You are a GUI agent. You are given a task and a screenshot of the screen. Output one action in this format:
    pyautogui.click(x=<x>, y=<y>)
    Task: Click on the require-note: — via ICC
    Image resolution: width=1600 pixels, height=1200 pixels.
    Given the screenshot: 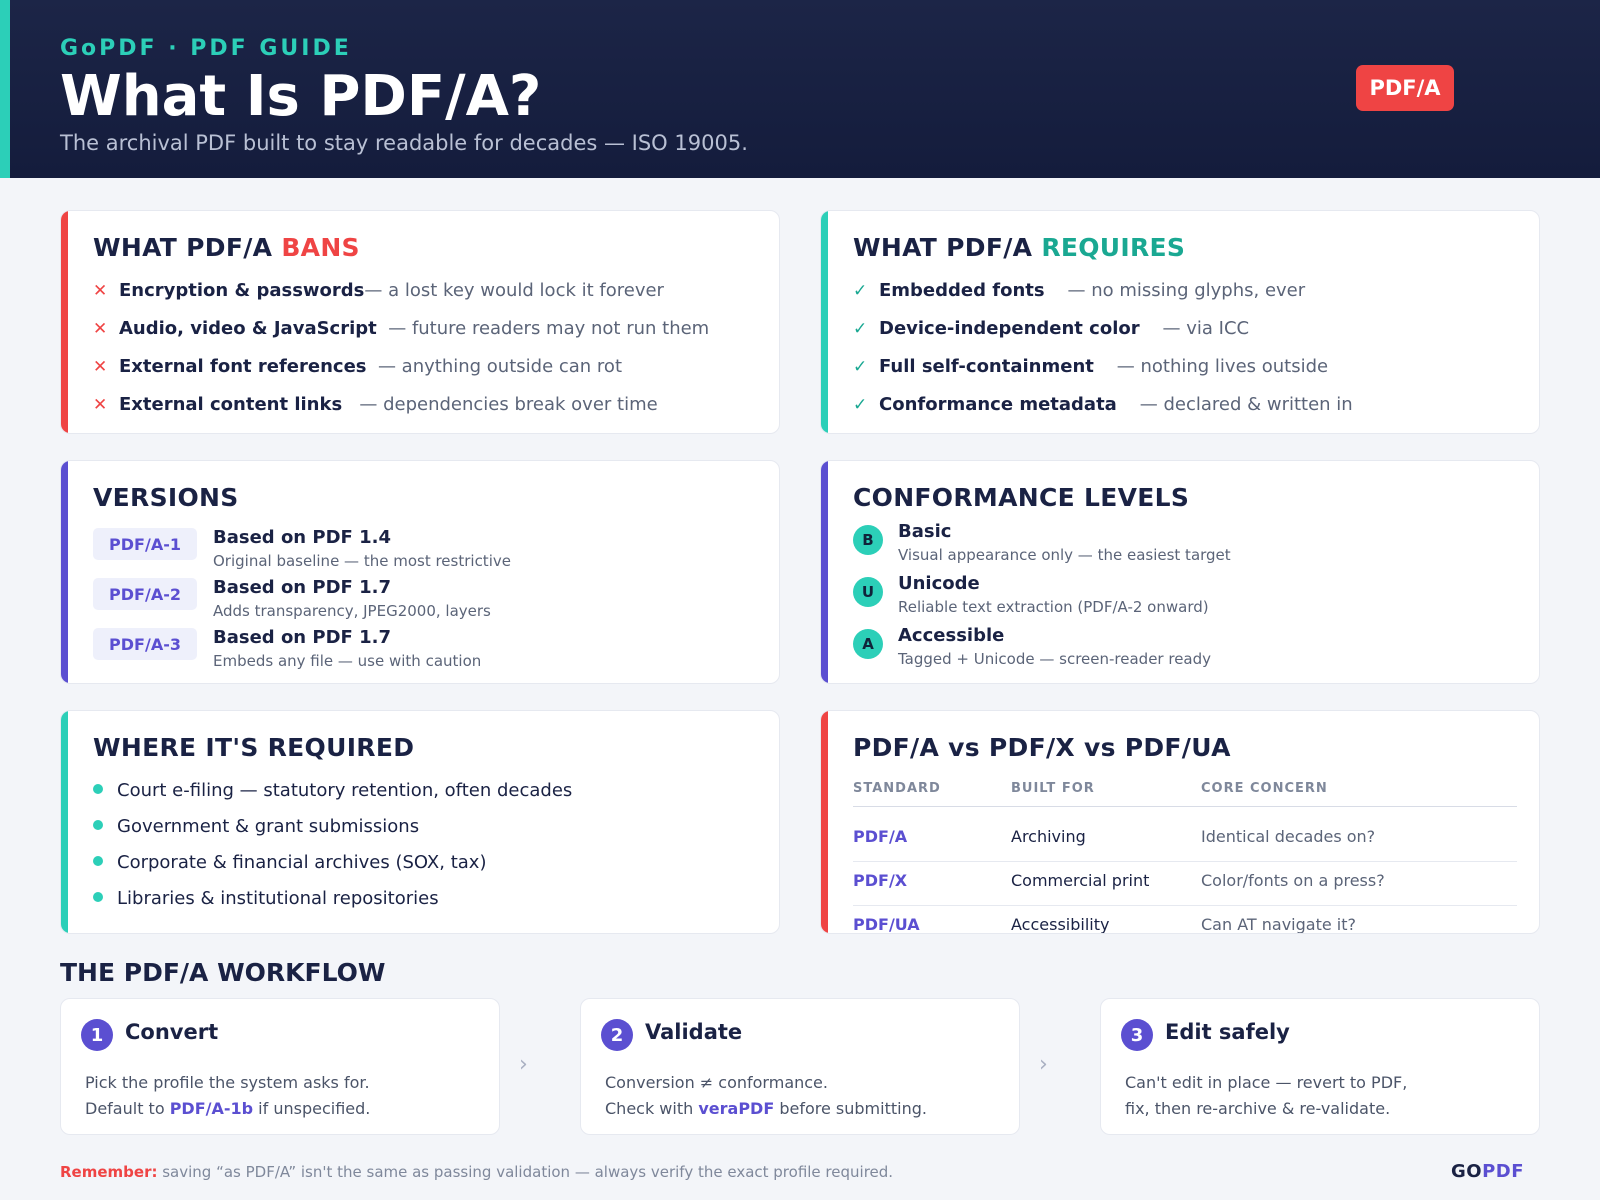 What is the action you would take?
    pyautogui.click(x=1206, y=328)
    